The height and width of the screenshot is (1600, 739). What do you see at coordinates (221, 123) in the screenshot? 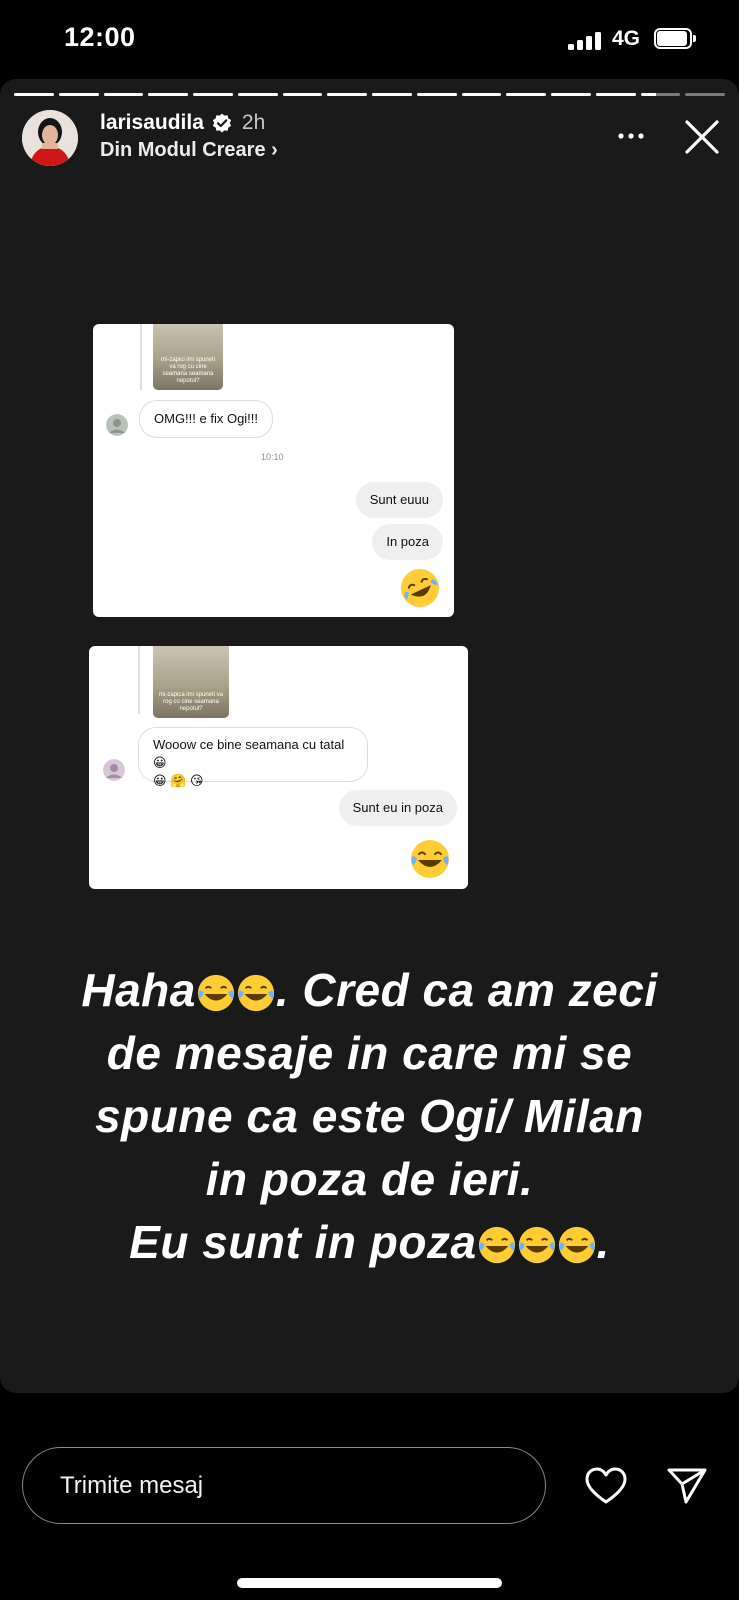
I see `verified-badge-icon` at bounding box center [221, 123].